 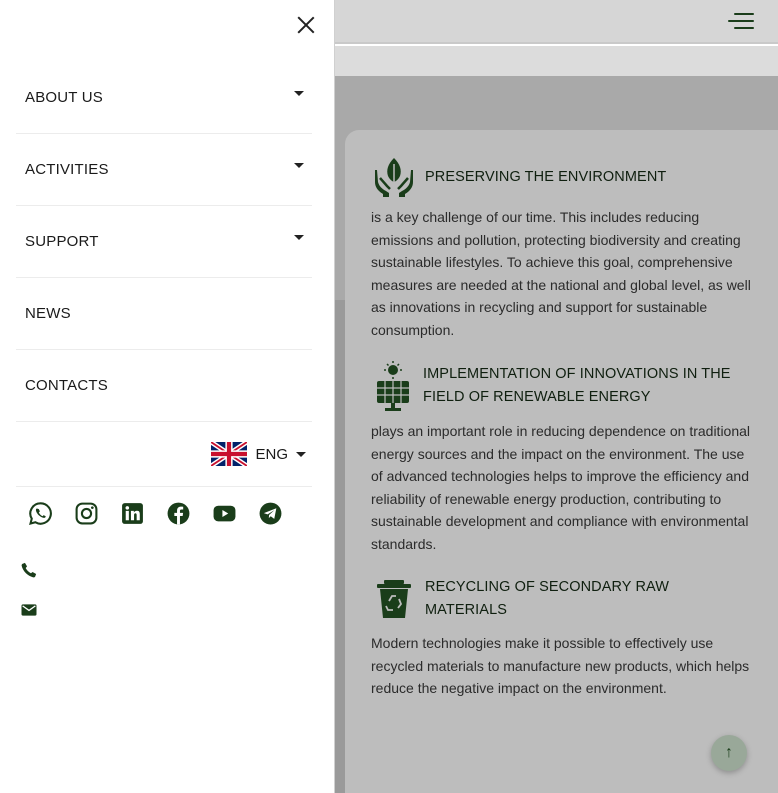 I want to click on menu-item-label: CONTACTS, so click(x=66, y=385).